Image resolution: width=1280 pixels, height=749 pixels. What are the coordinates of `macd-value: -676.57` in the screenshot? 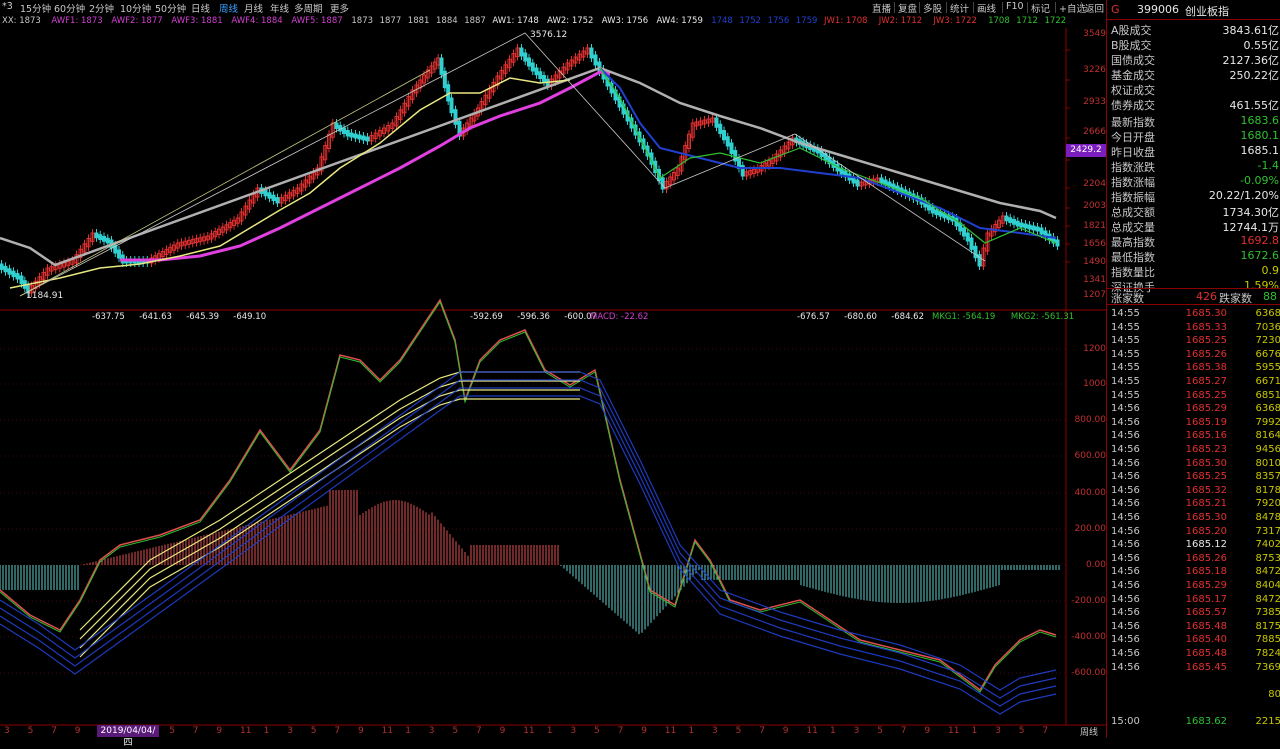 It's located at (813, 317).